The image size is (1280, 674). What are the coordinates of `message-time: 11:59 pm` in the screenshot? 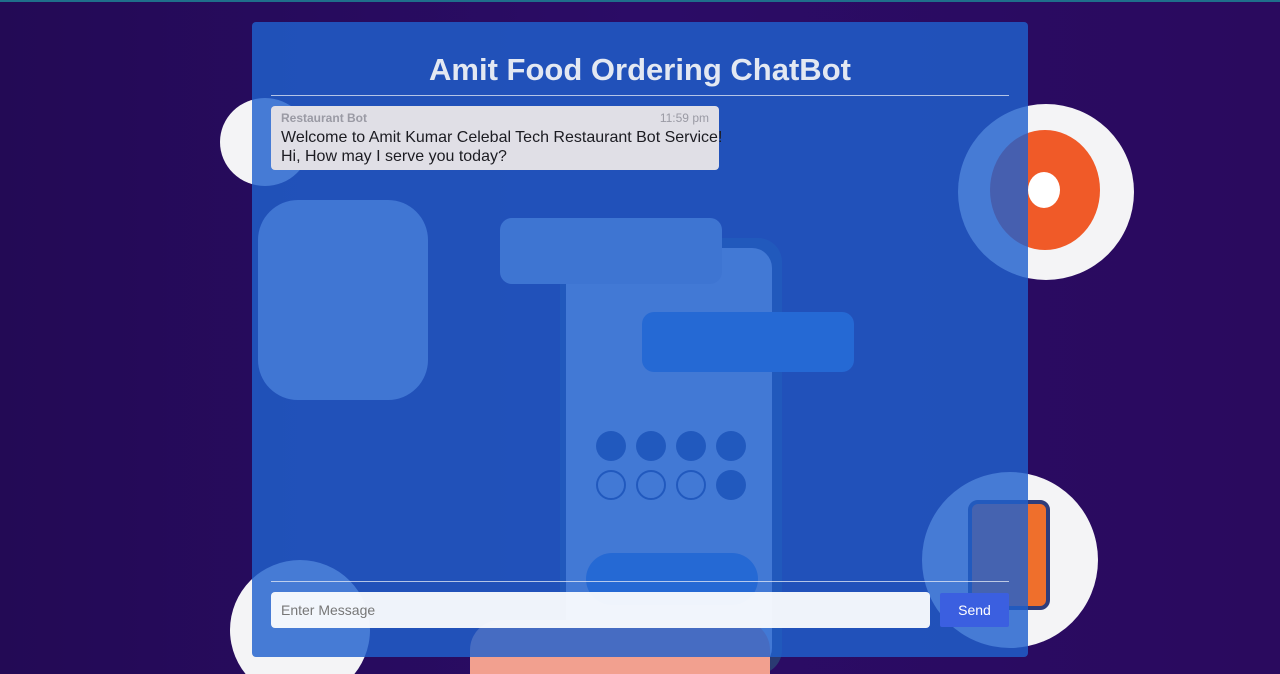 It's located at (684, 118).